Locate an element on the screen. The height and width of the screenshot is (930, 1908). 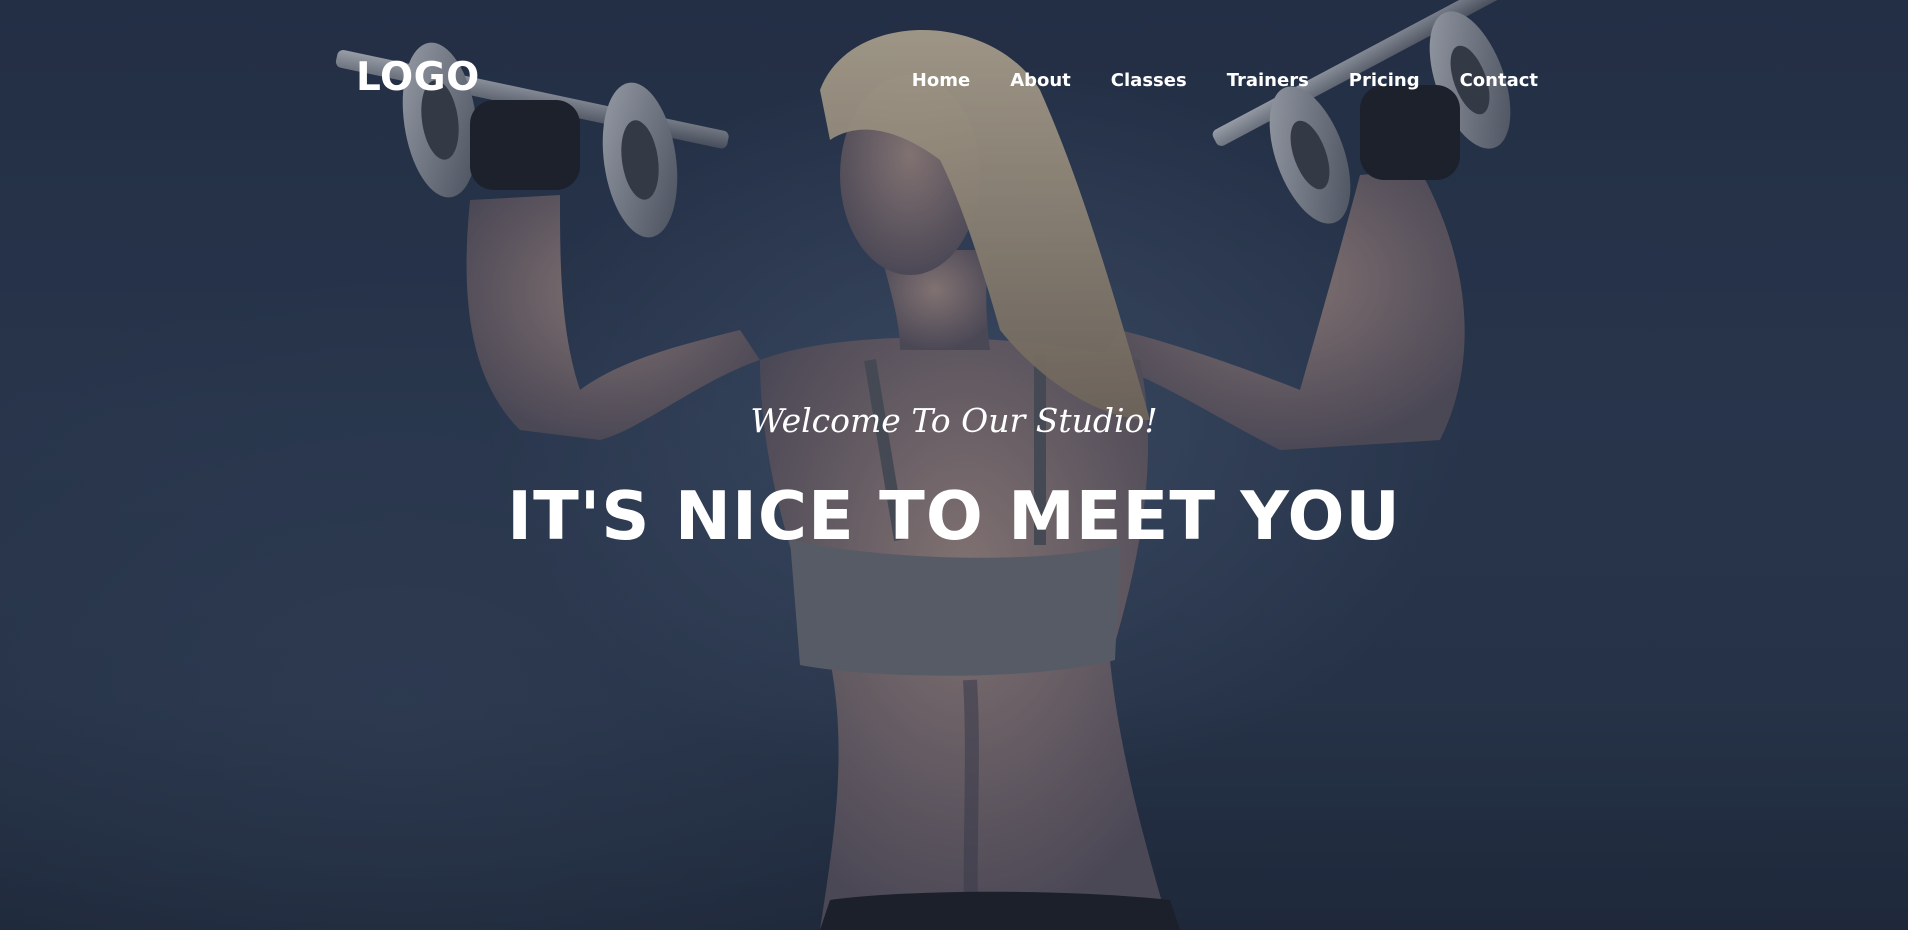
nav-link-about: About is located at coordinates (1040, 81).